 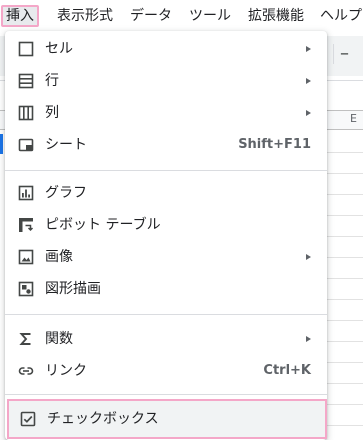 What do you see at coordinates (341, 16) in the screenshot?
I see `menu-help: ヘルプ` at bounding box center [341, 16].